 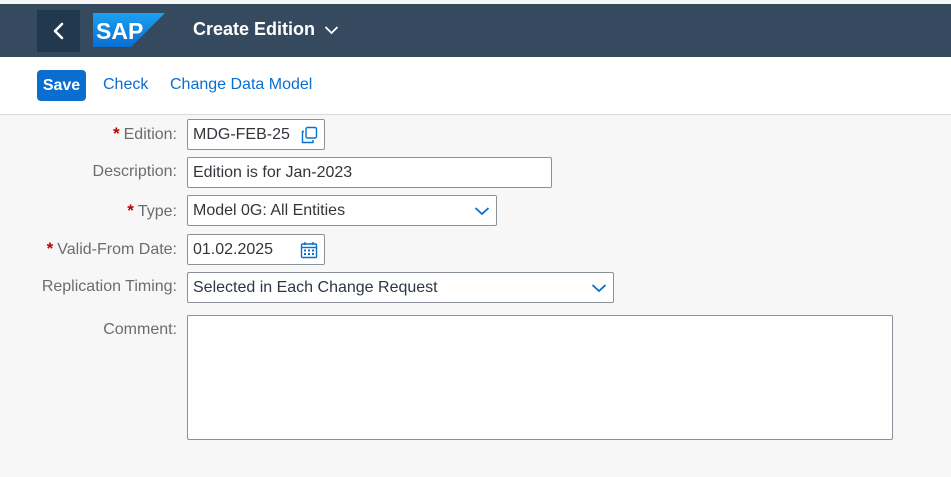 I want to click on app-title-menu: Create Edition, so click(x=266, y=29).